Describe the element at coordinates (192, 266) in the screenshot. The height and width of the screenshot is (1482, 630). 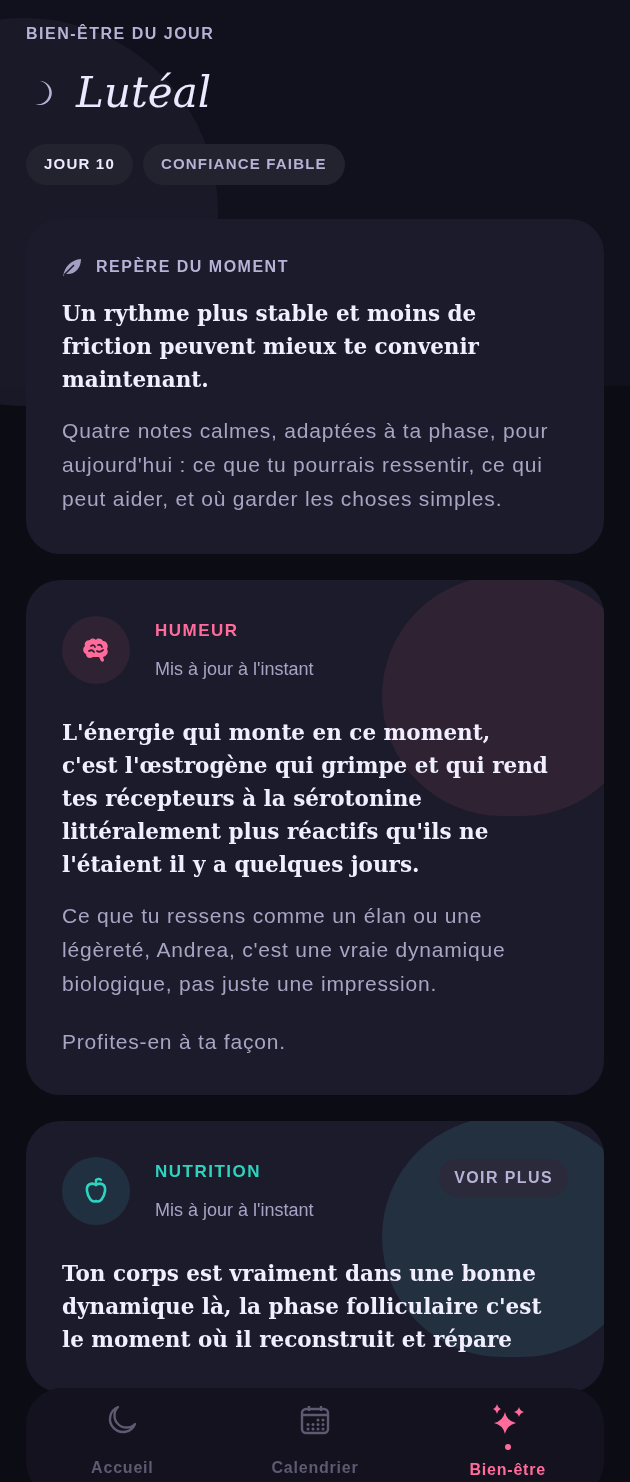
I see `card-label: REPÈRE DU MOMENT` at that location.